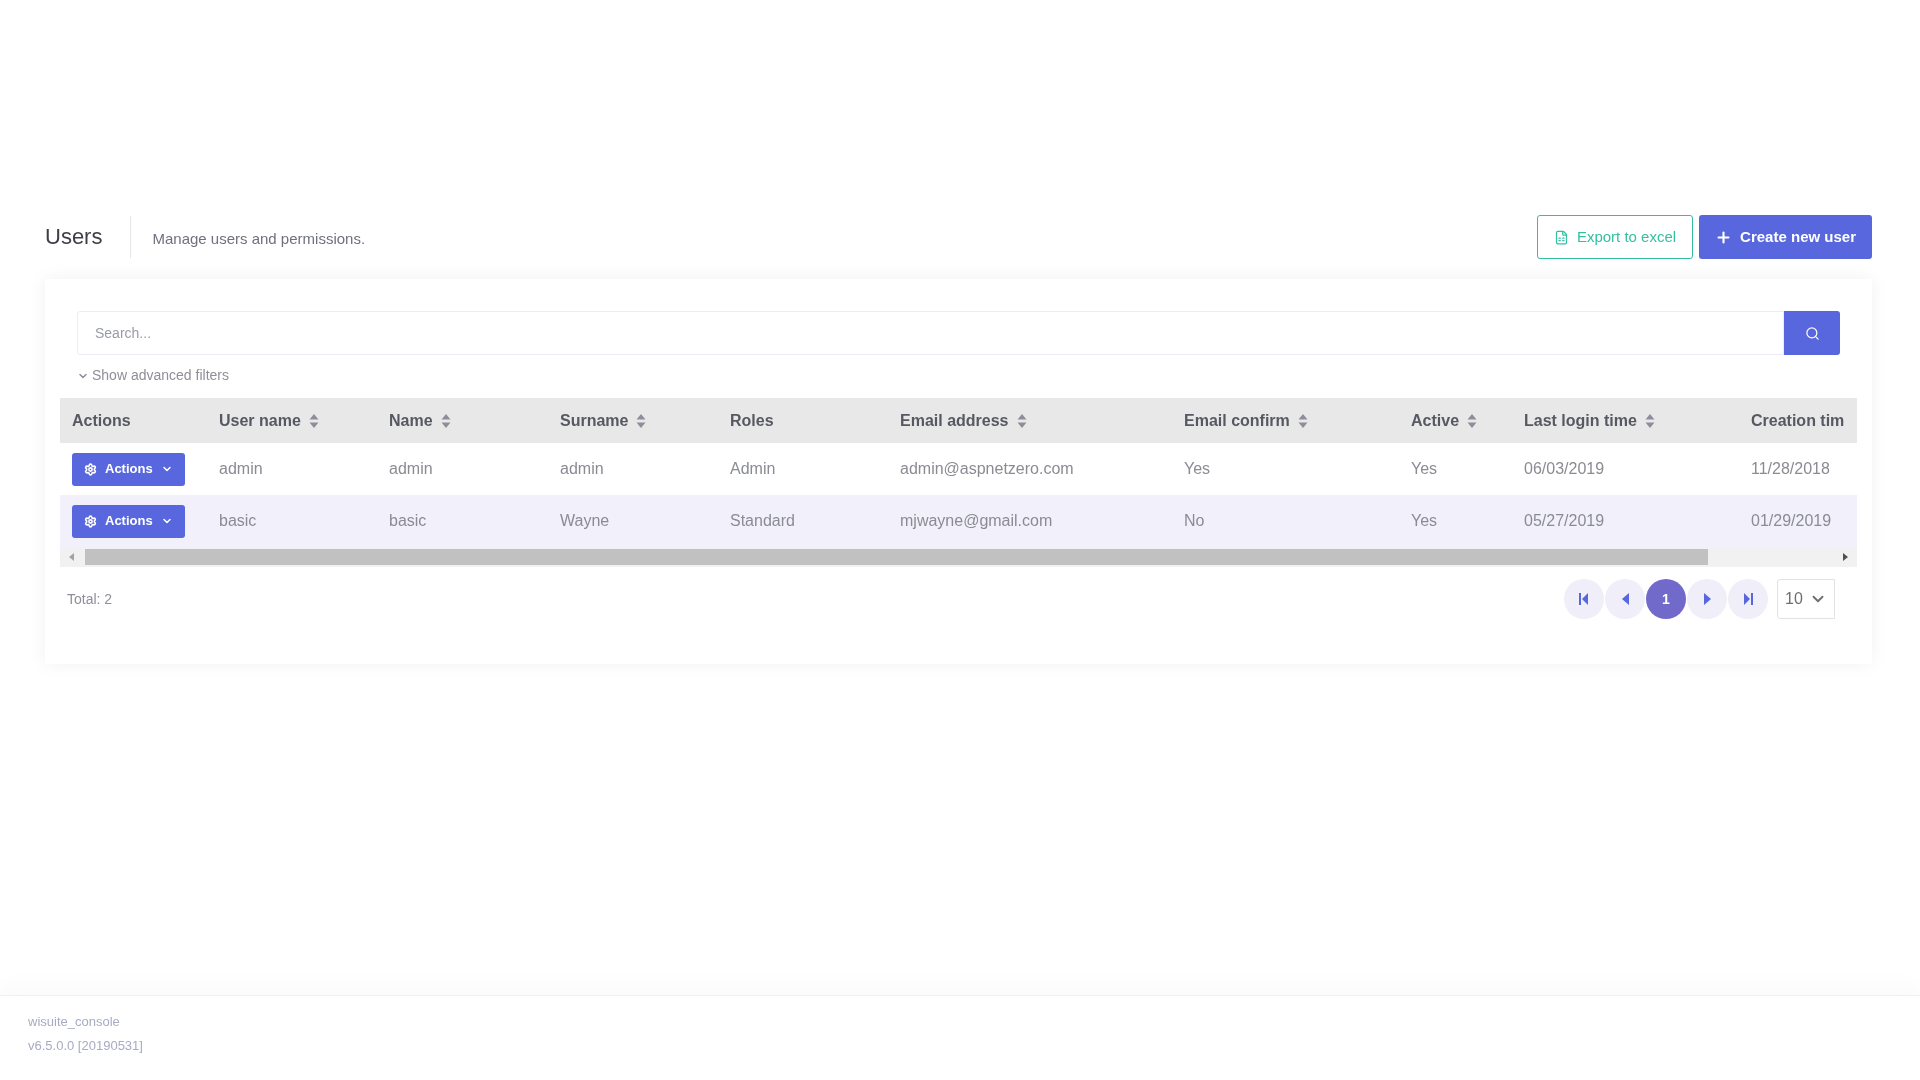 The width and height of the screenshot is (1920, 1080). Describe the element at coordinates (1791, 520) in the screenshot. I see `table-cell: 01/29/2019` at that location.